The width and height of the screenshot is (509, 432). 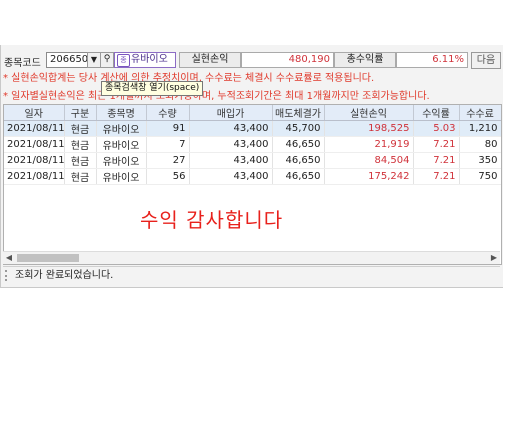 I want to click on table-header: 일자 구분 종목명 수량 매입가 매도체결가 실현손익 수익률 수수료, so click(x=252, y=113).